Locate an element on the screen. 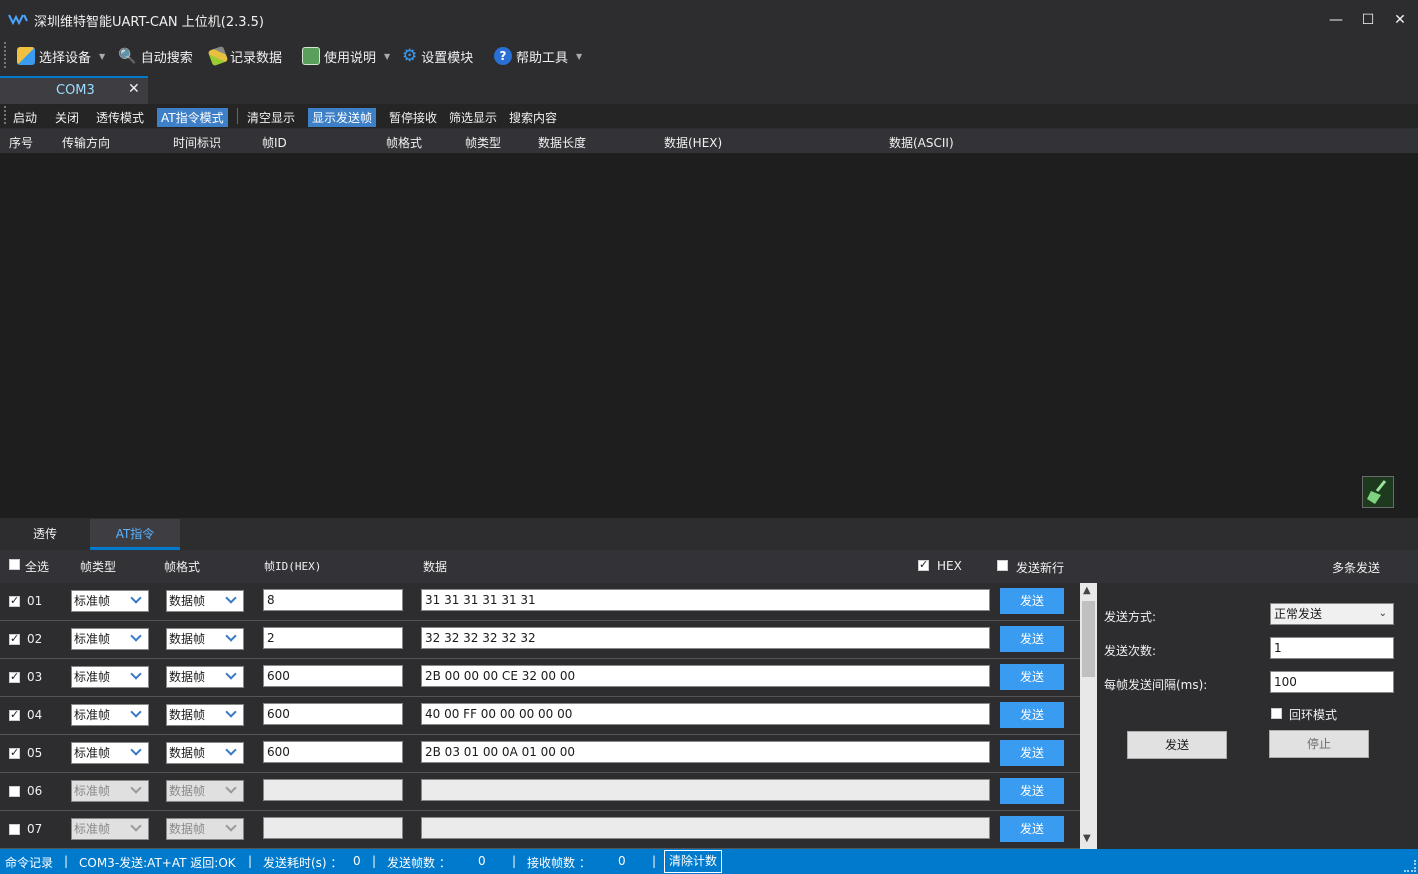 The image size is (1418, 874). row-number: 04 is located at coordinates (35, 715).